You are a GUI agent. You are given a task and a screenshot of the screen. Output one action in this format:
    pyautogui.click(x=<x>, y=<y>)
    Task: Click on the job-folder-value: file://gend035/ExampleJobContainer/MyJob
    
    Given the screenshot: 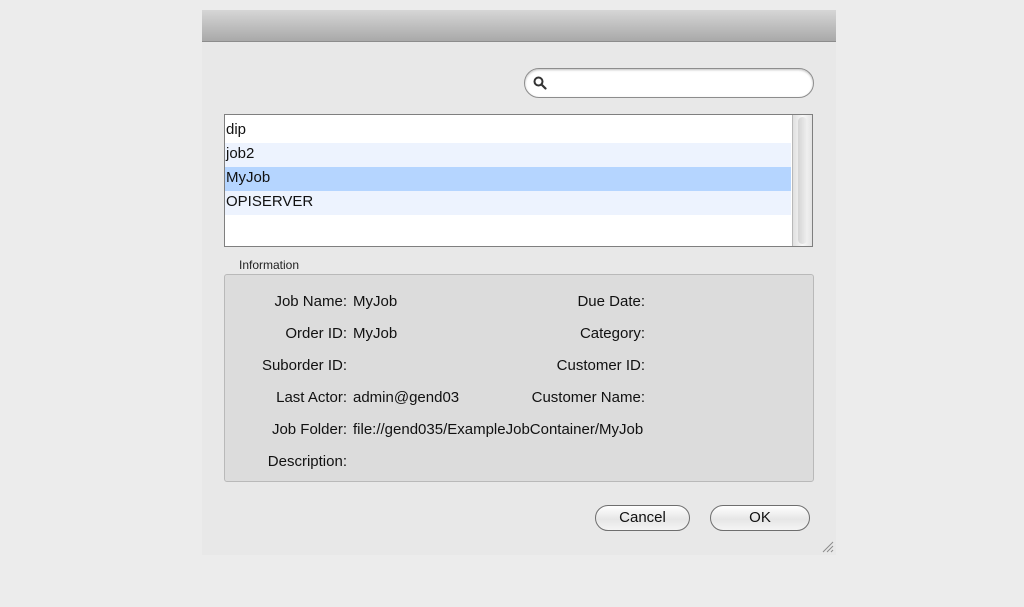 What is the action you would take?
    pyautogui.click(x=498, y=429)
    